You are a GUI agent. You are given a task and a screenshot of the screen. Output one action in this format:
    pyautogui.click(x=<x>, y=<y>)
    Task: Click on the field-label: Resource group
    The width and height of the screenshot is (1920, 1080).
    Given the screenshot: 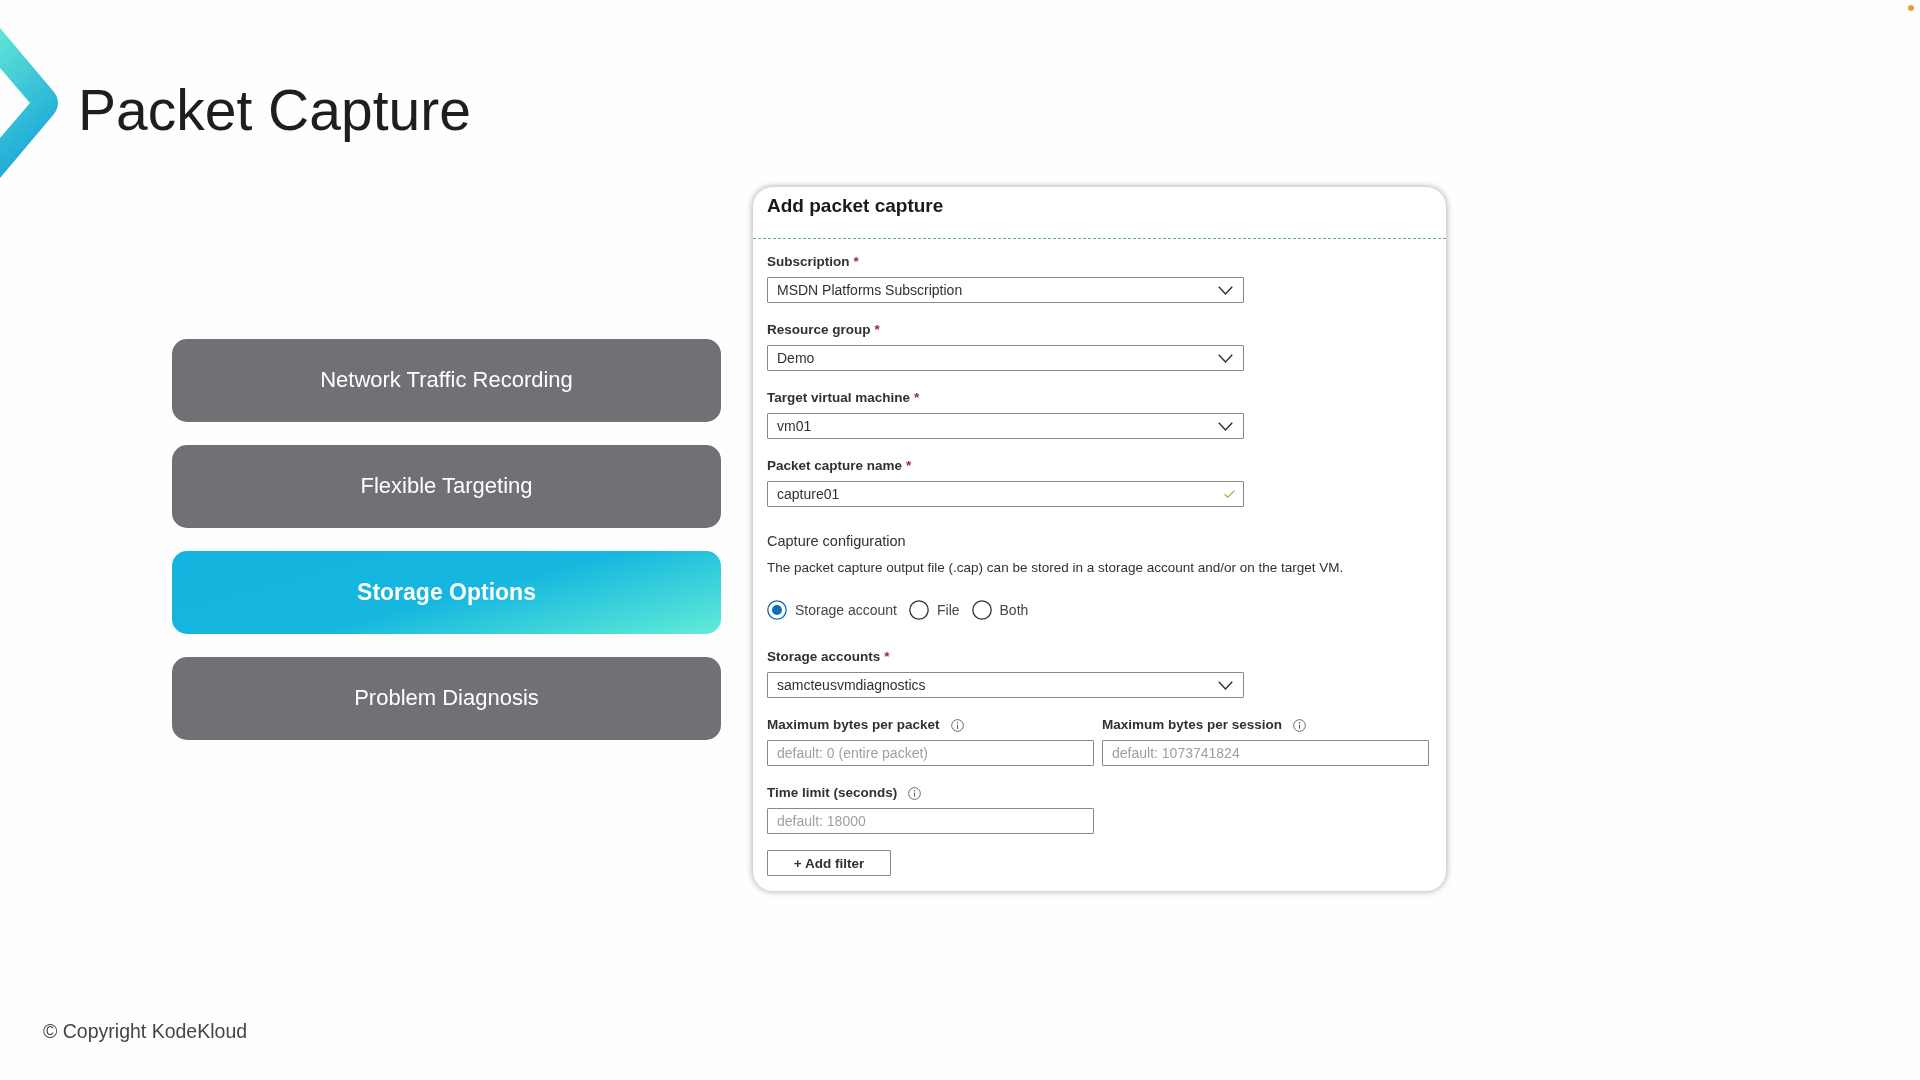 What is the action you would take?
    pyautogui.click(x=819, y=330)
    